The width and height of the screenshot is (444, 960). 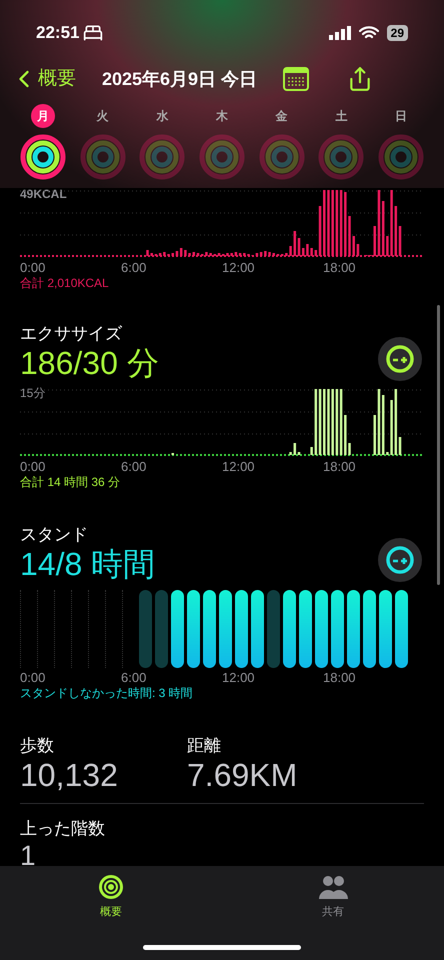 What do you see at coordinates (204, 746) in the screenshot?
I see `stat-label: 距離` at bounding box center [204, 746].